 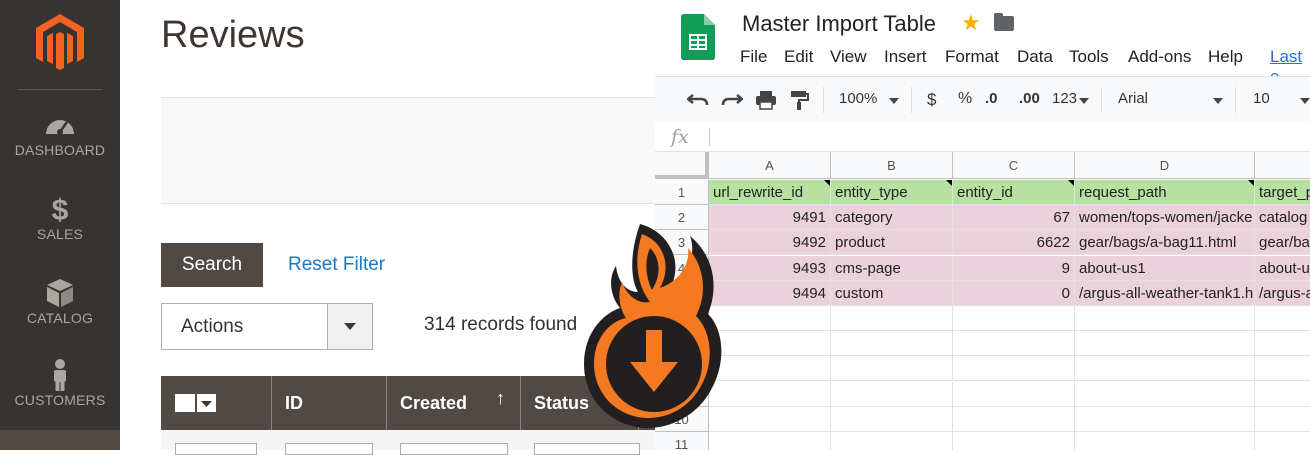 What do you see at coordinates (60, 440) in the screenshot?
I see `sidebar-item-active` at bounding box center [60, 440].